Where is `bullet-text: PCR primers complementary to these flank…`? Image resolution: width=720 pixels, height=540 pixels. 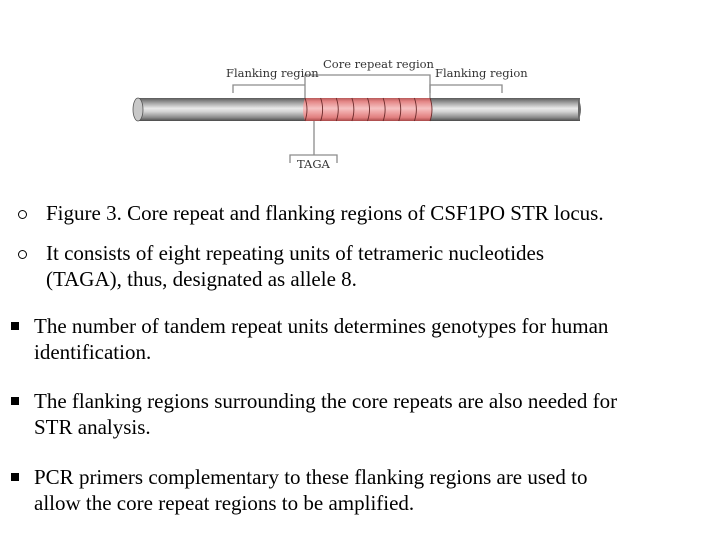
bullet-text: PCR primers complementary to these flank… is located at coordinates (311, 490).